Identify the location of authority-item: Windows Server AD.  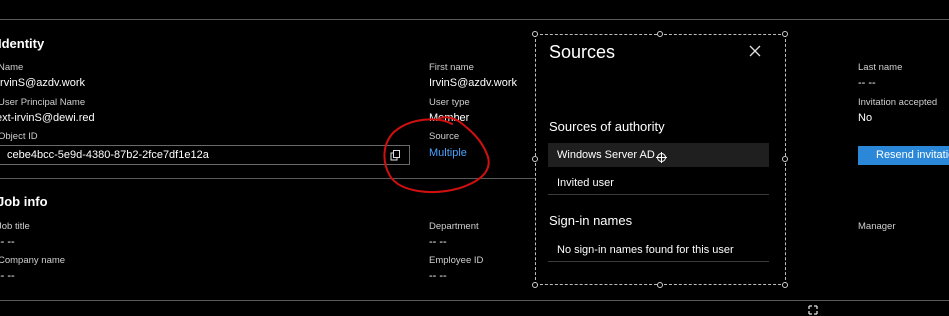
(658, 155).